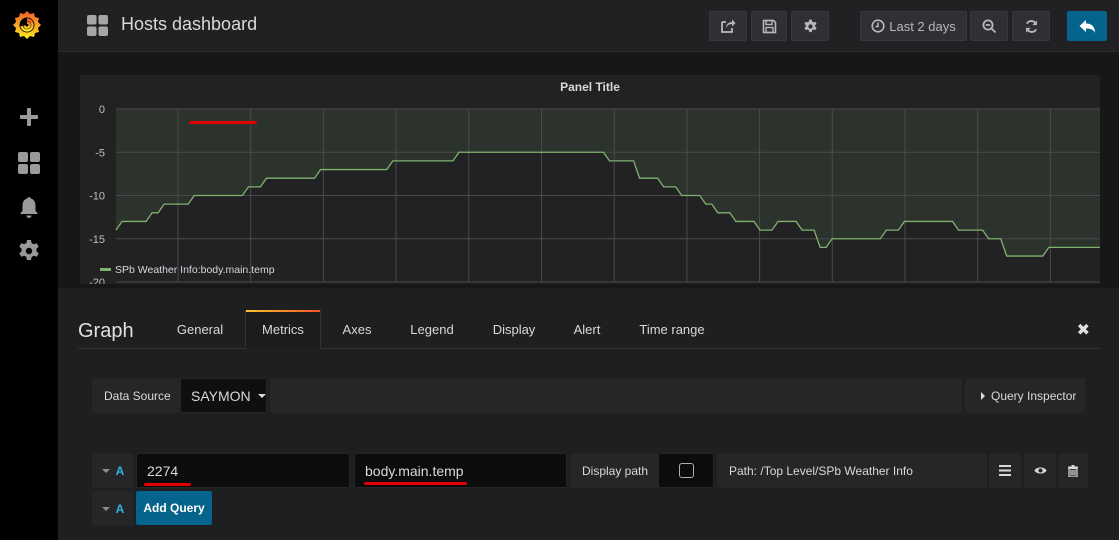 The height and width of the screenshot is (540, 1119). I want to click on query-menu-button, so click(1005, 470).